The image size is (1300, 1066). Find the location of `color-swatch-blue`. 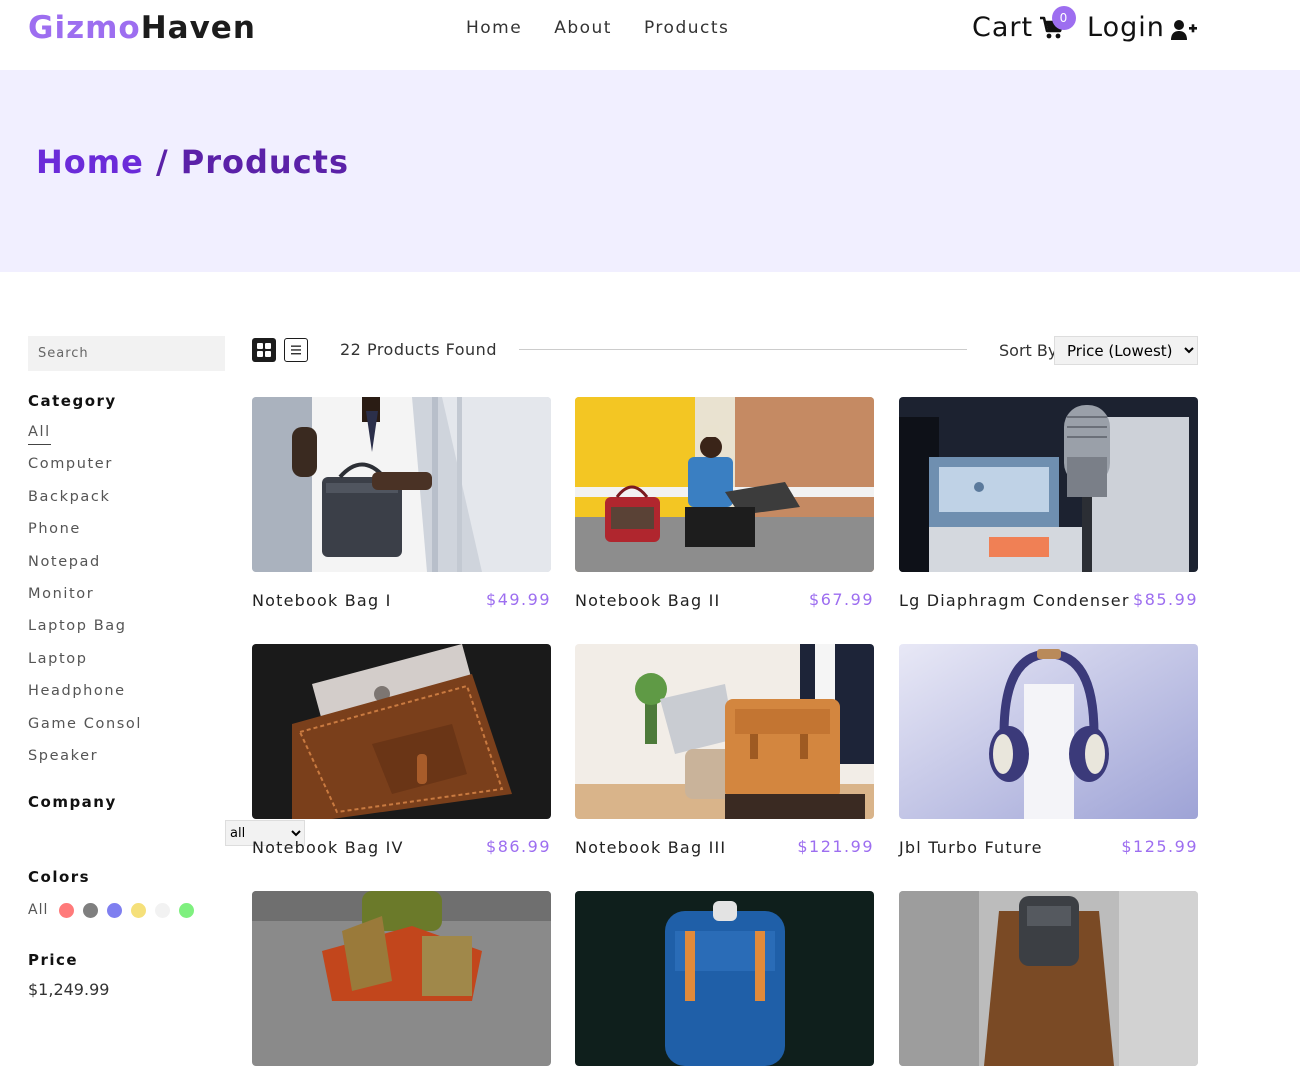

color-swatch-blue is located at coordinates (115, 910).